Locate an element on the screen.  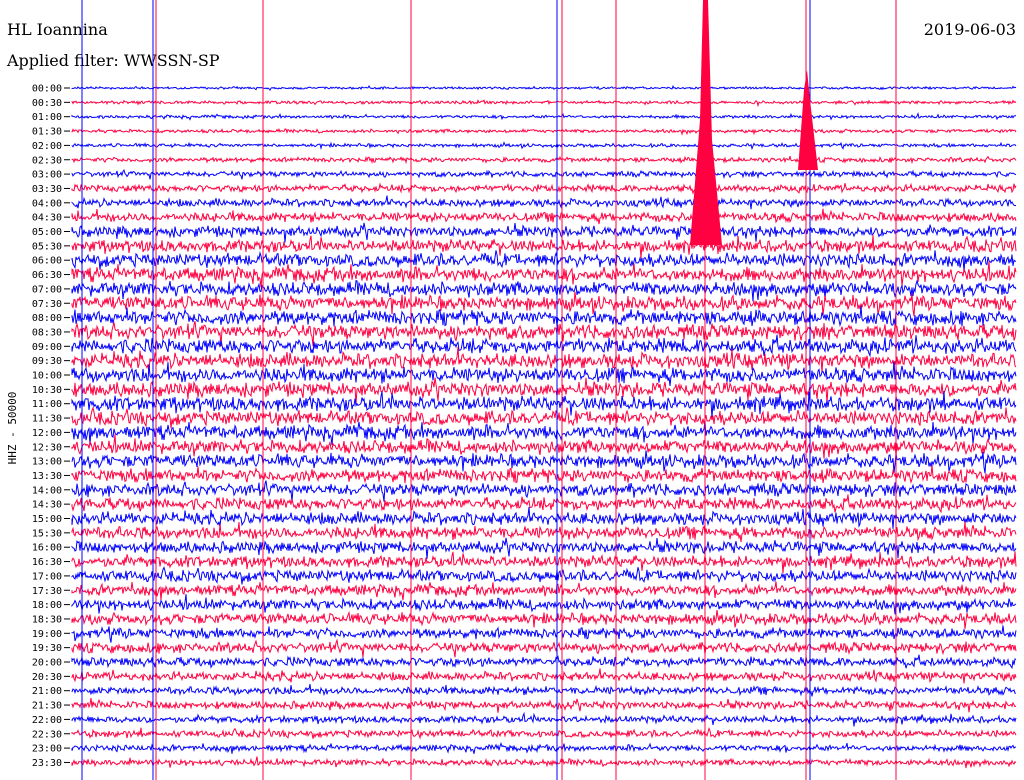
row-time-label: 01:30 is located at coordinates (47, 132).